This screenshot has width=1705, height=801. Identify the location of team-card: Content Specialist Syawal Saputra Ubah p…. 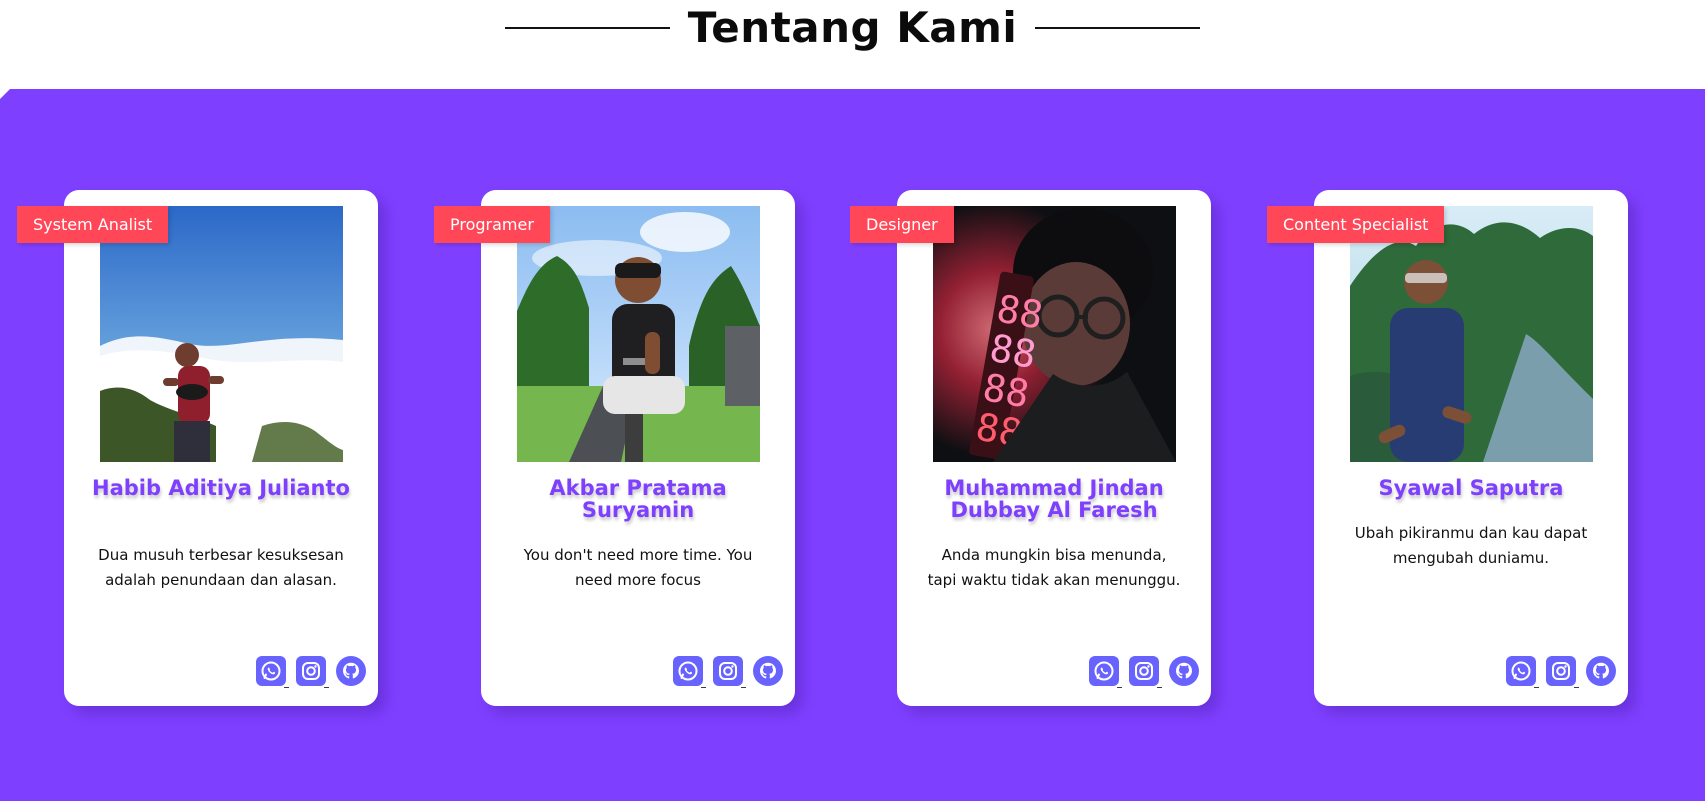
(1447, 448).